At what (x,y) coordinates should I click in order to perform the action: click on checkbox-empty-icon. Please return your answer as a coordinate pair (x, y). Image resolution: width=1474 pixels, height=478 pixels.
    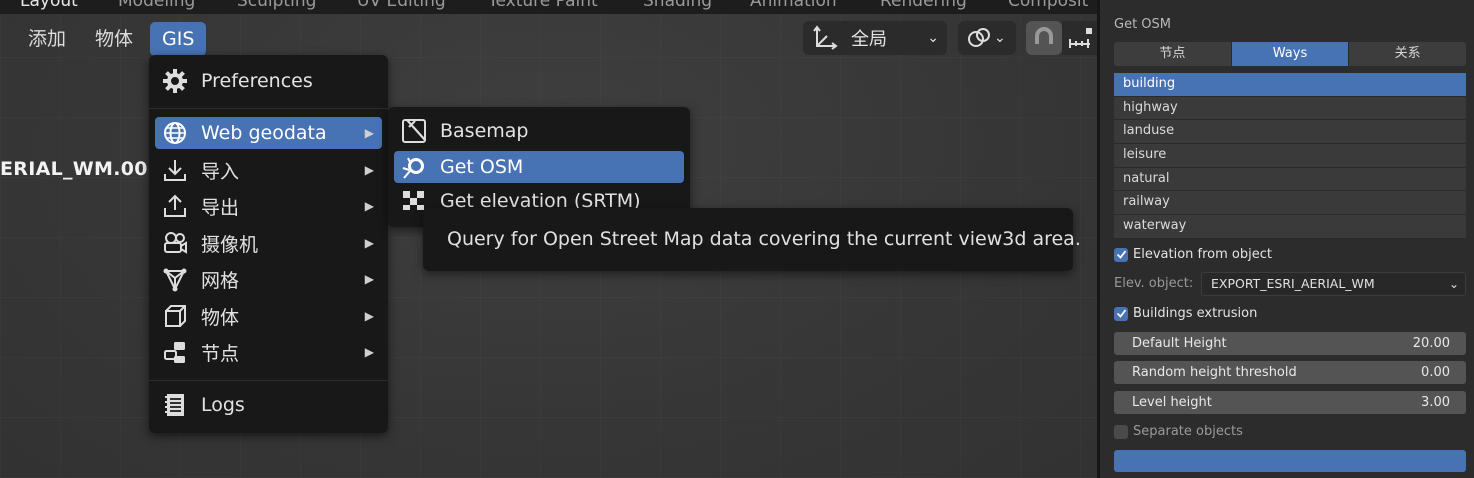
    Looking at the image, I should click on (1121, 431).